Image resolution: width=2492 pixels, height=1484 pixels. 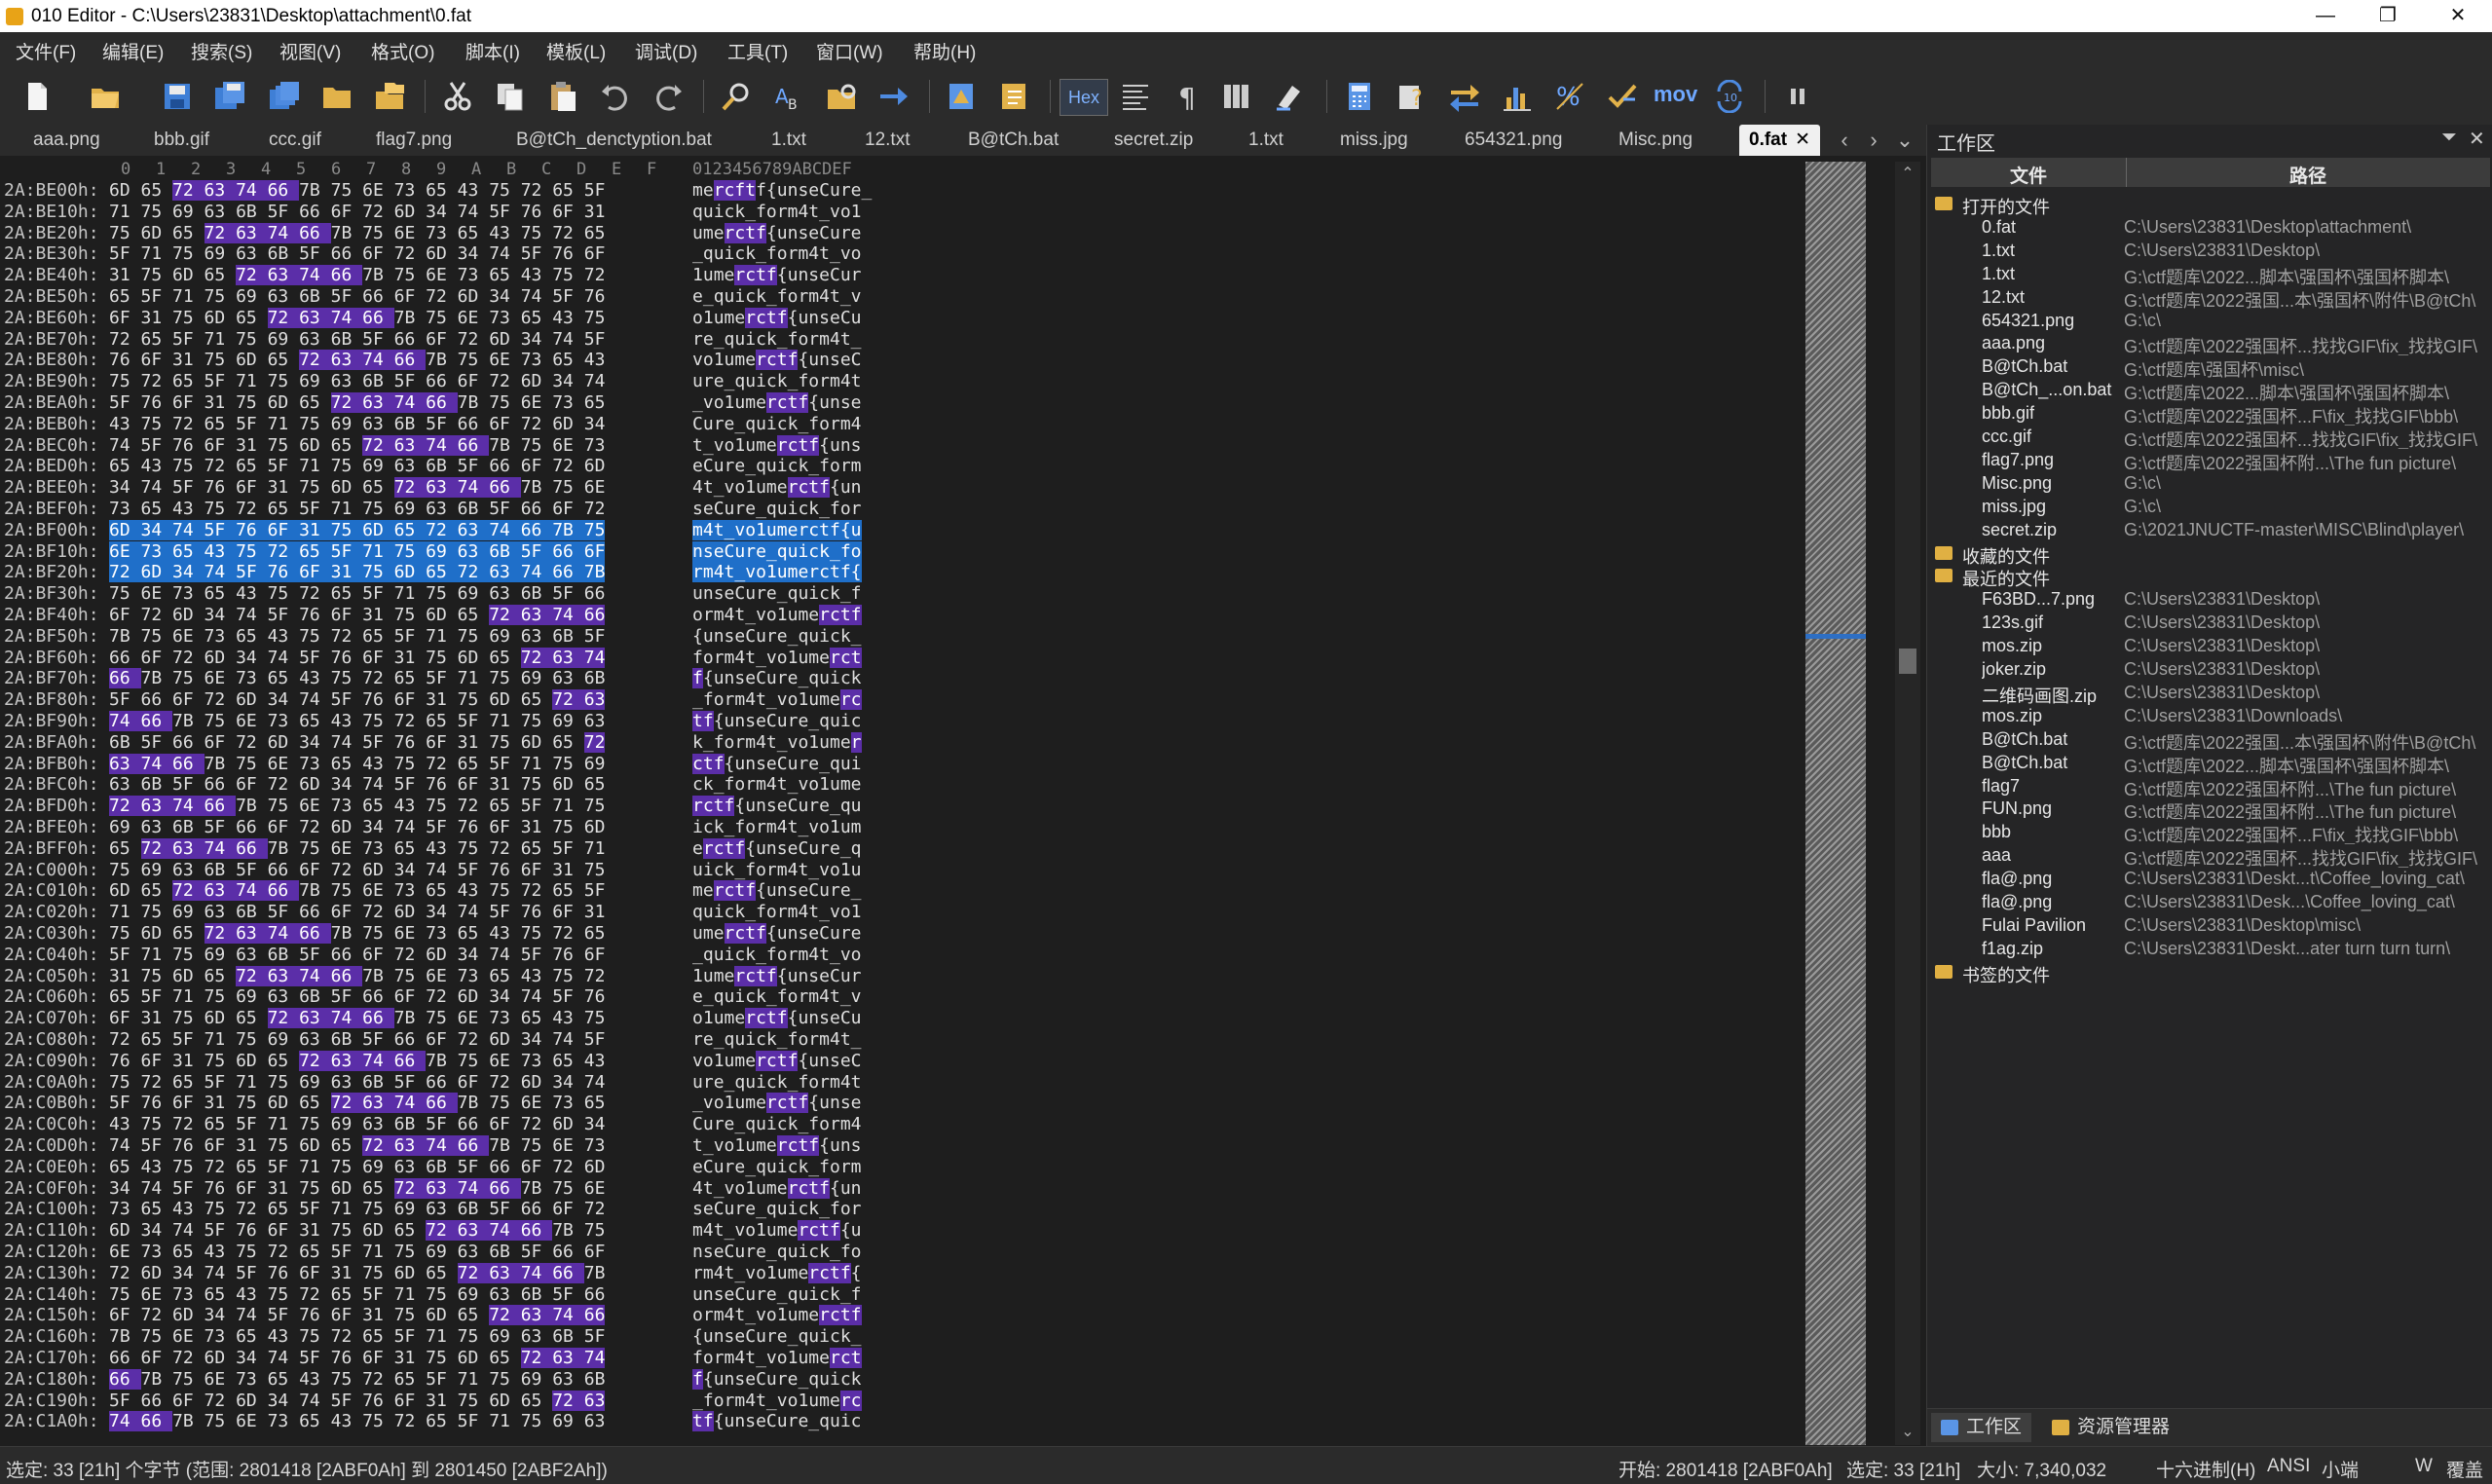 I want to click on tree-file-item: Misc.png G:\c\, so click(x=2209, y=484).